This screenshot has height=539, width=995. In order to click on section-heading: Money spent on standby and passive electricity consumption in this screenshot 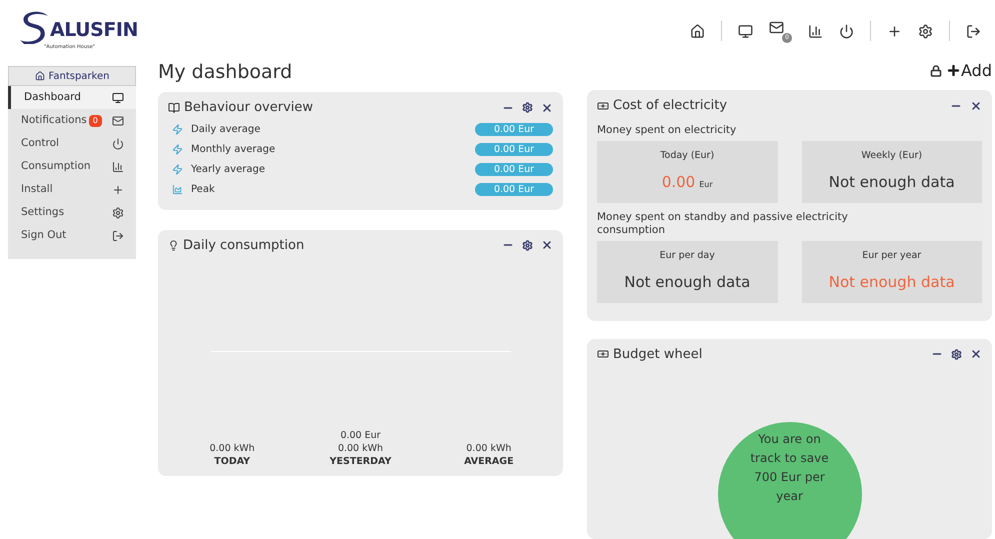, I will do `click(723, 223)`.